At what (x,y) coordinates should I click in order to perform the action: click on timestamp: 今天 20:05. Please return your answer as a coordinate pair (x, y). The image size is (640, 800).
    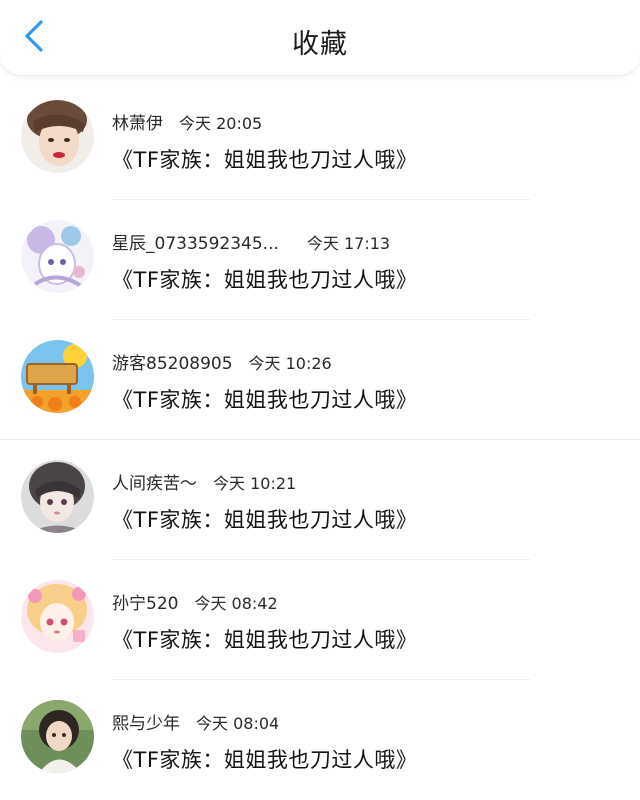
    Looking at the image, I should click on (221, 123).